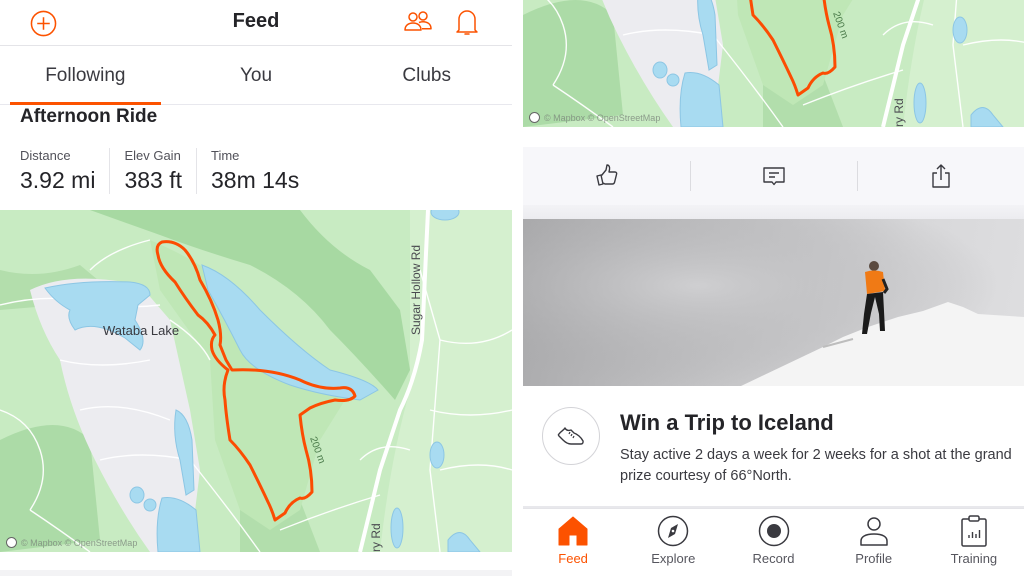 The image size is (1024, 576). I want to click on thumbs-up-icon, so click(606, 175).